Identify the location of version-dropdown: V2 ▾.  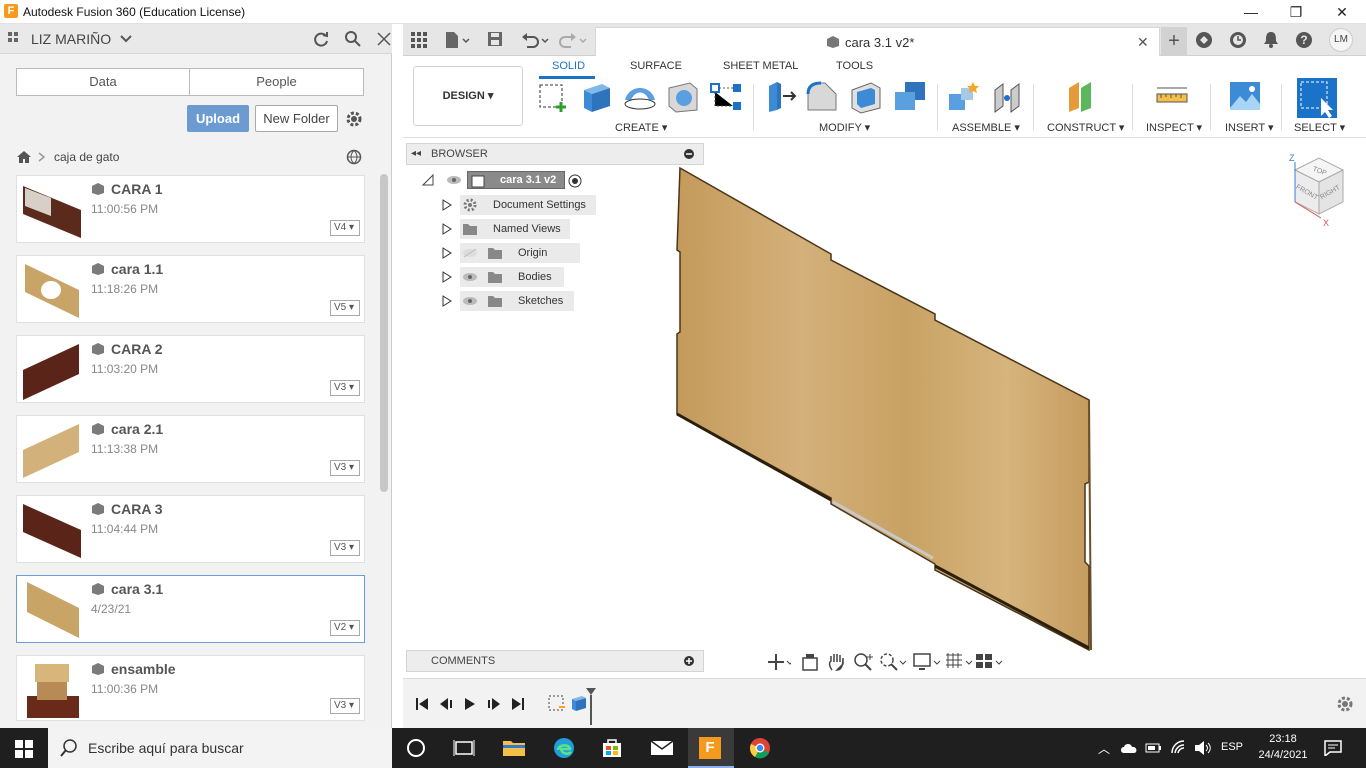
(345, 628).